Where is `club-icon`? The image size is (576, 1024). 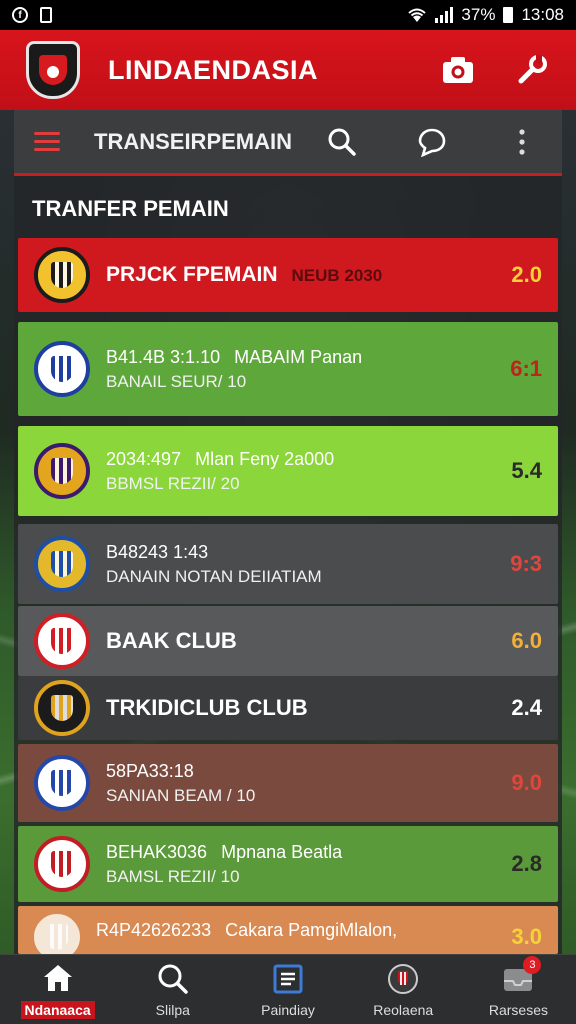 club-icon is located at coordinates (403, 979).